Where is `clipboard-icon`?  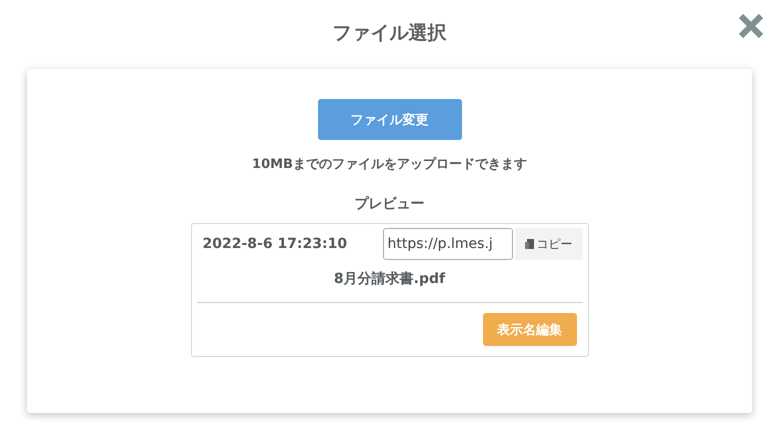
clipboard-icon is located at coordinates (529, 244).